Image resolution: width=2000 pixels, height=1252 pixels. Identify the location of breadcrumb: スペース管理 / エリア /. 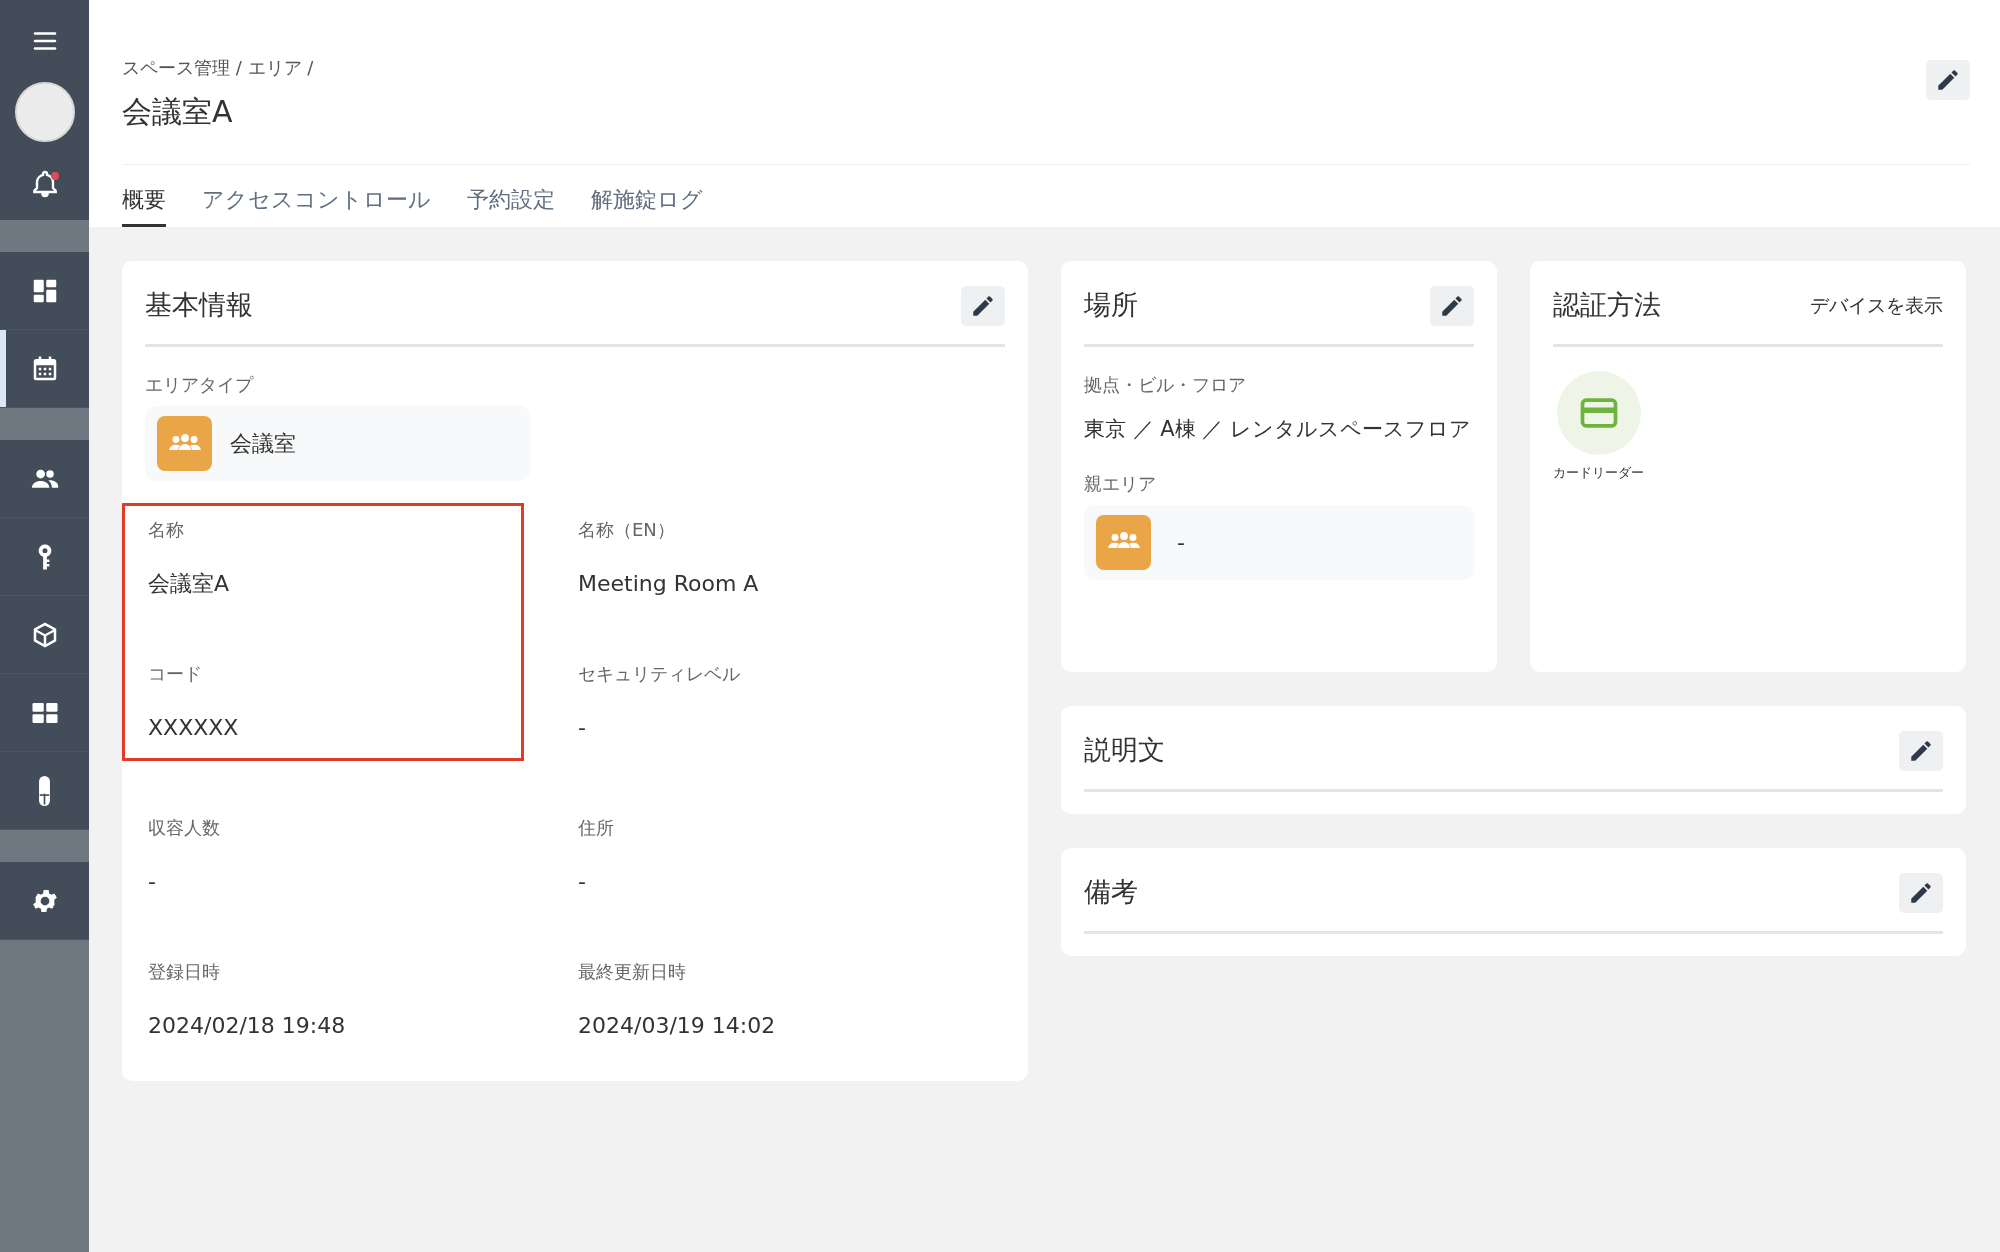
(218, 68).